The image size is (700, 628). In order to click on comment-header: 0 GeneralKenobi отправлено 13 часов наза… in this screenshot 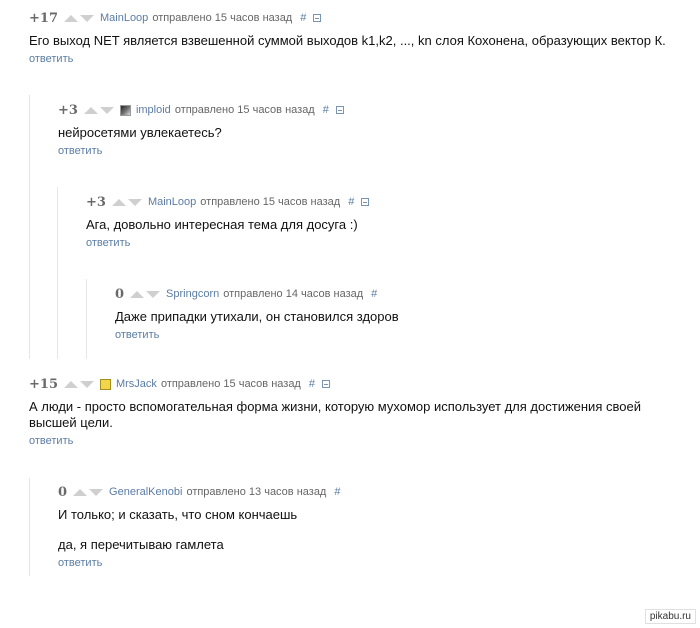, I will do `click(368, 492)`.